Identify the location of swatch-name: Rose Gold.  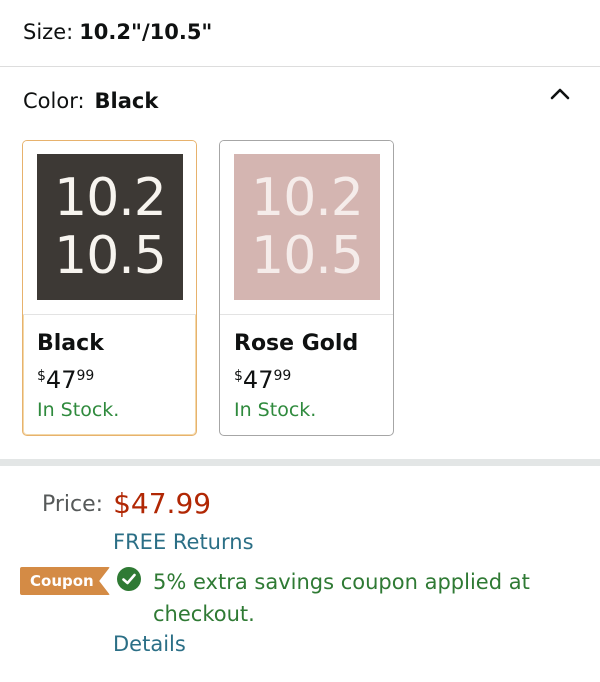
(296, 343).